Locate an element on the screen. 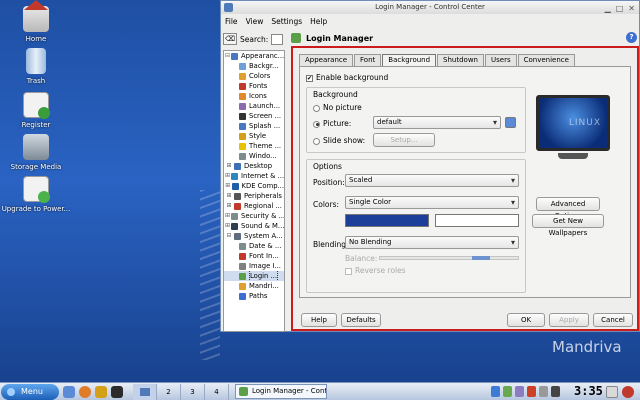 This screenshot has height=400, width=640. defaults-button: Defaults is located at coordinates (361, 320).